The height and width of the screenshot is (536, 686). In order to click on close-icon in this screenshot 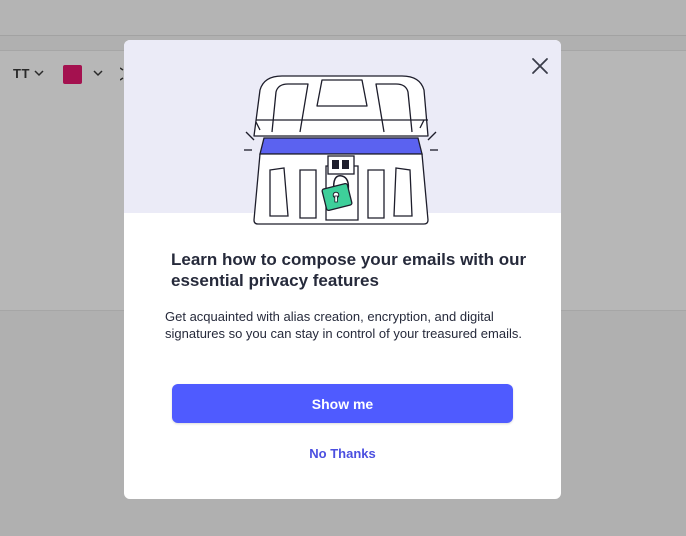, I will do `click(540, 66)`.